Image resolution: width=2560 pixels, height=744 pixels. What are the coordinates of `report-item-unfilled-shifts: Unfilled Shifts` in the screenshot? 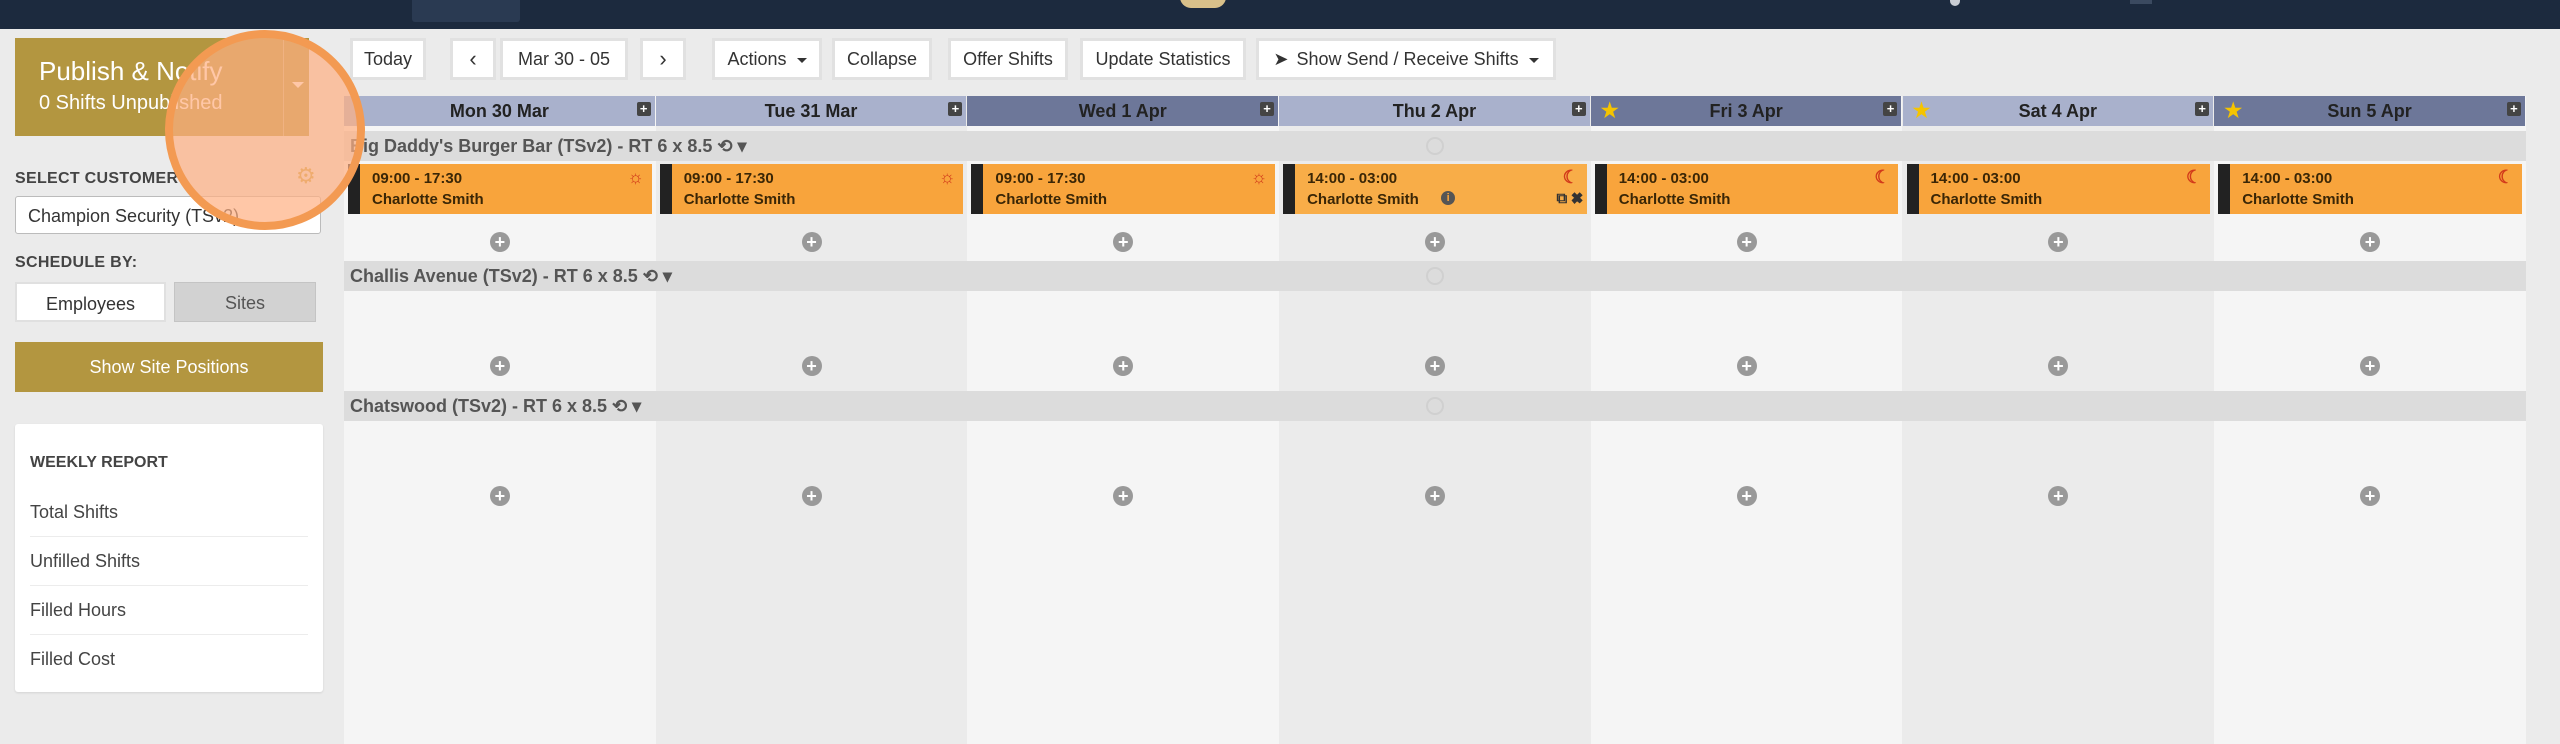 It's located at (169, 561).